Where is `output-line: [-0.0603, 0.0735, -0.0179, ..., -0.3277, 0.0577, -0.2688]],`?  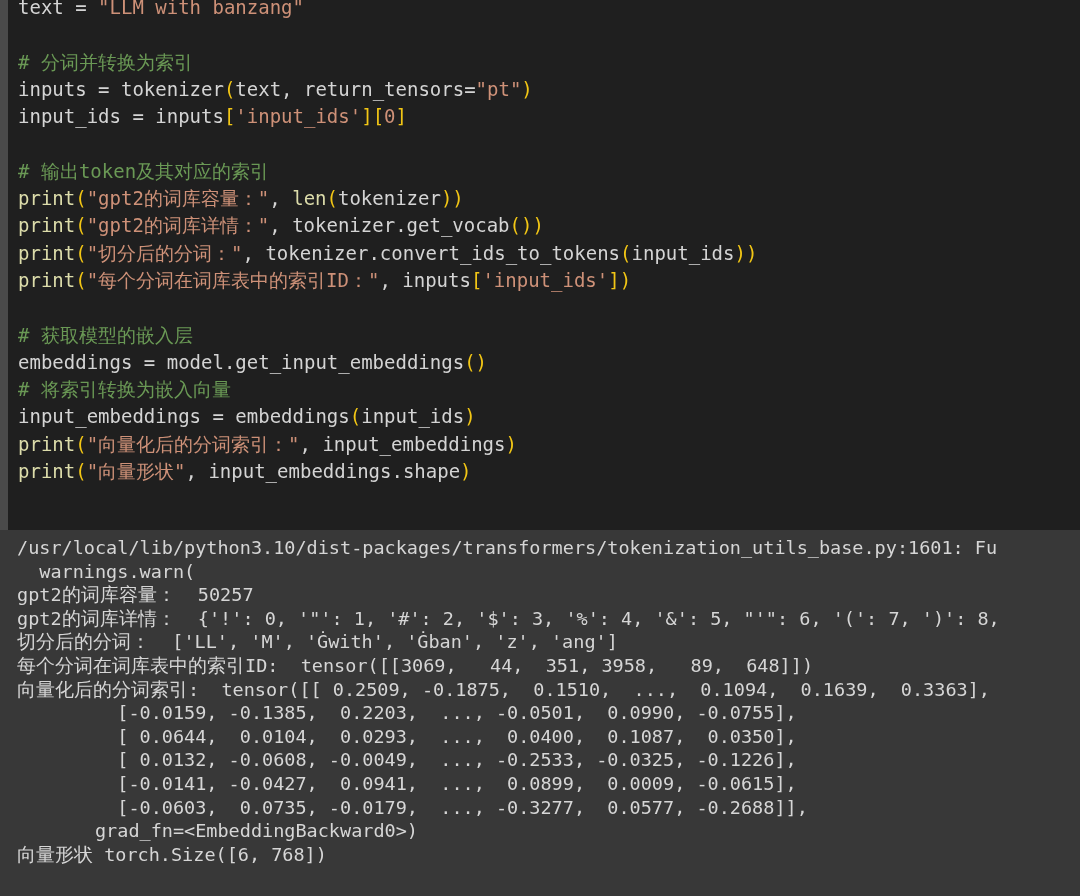
output-line: [-0.0603, 0.0735, -0.0179, ..., -0.3277, 0.0577, -0.2688]], is located at coordinates (462, 807).